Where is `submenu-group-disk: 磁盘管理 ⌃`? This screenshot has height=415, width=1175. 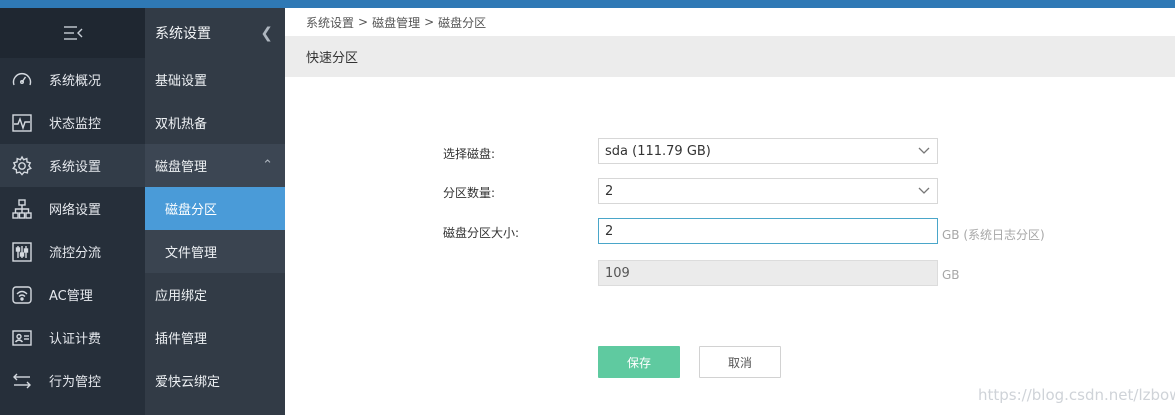
submenu-group-disk: 磁盘管理 ⌃ is located at coordinates (215, 165).